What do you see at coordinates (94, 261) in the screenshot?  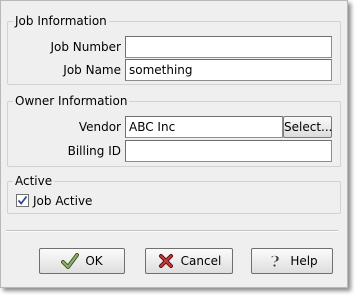 I see `ok-button-label: OK` at bounding box center [94, 261].